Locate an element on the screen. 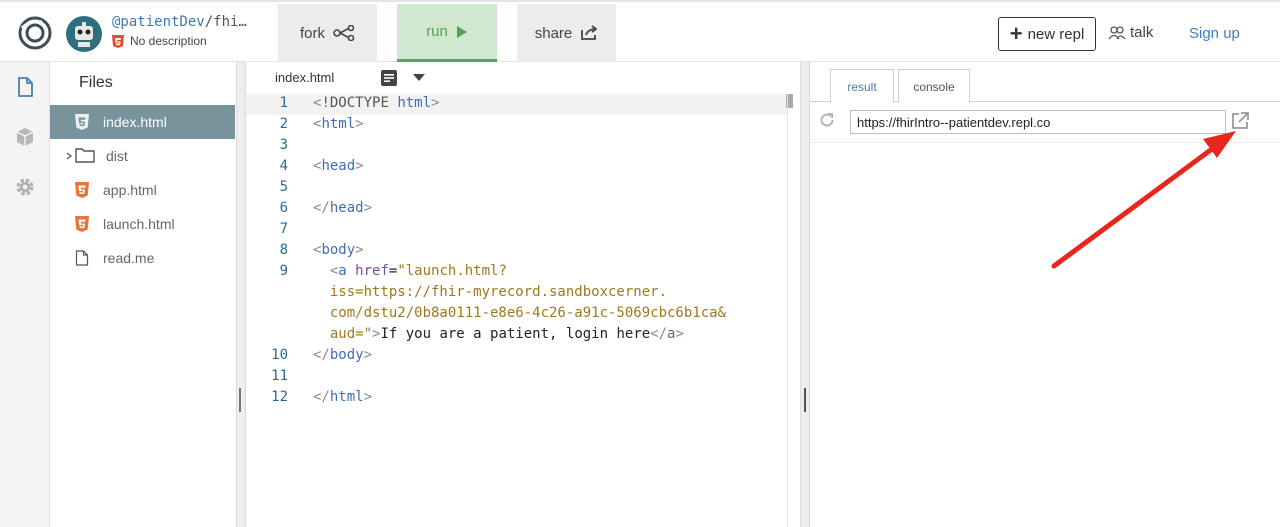  code-line: </html> is located at coordinates (343, 397).